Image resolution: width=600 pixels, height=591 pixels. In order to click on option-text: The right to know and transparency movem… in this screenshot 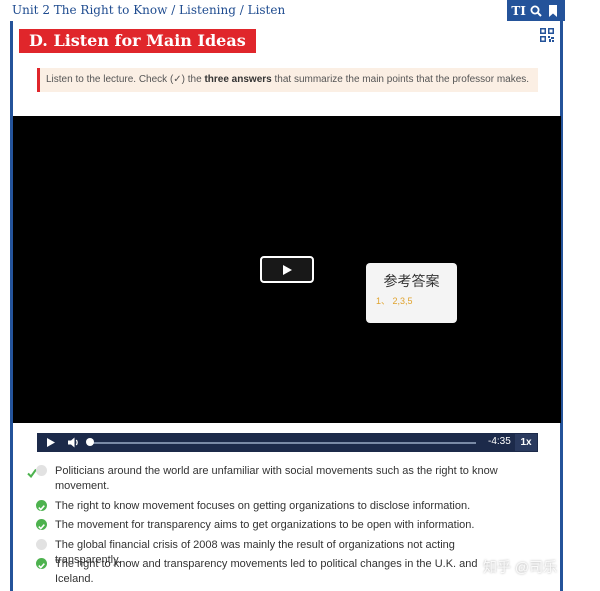, I will do `click(266, 571)`.